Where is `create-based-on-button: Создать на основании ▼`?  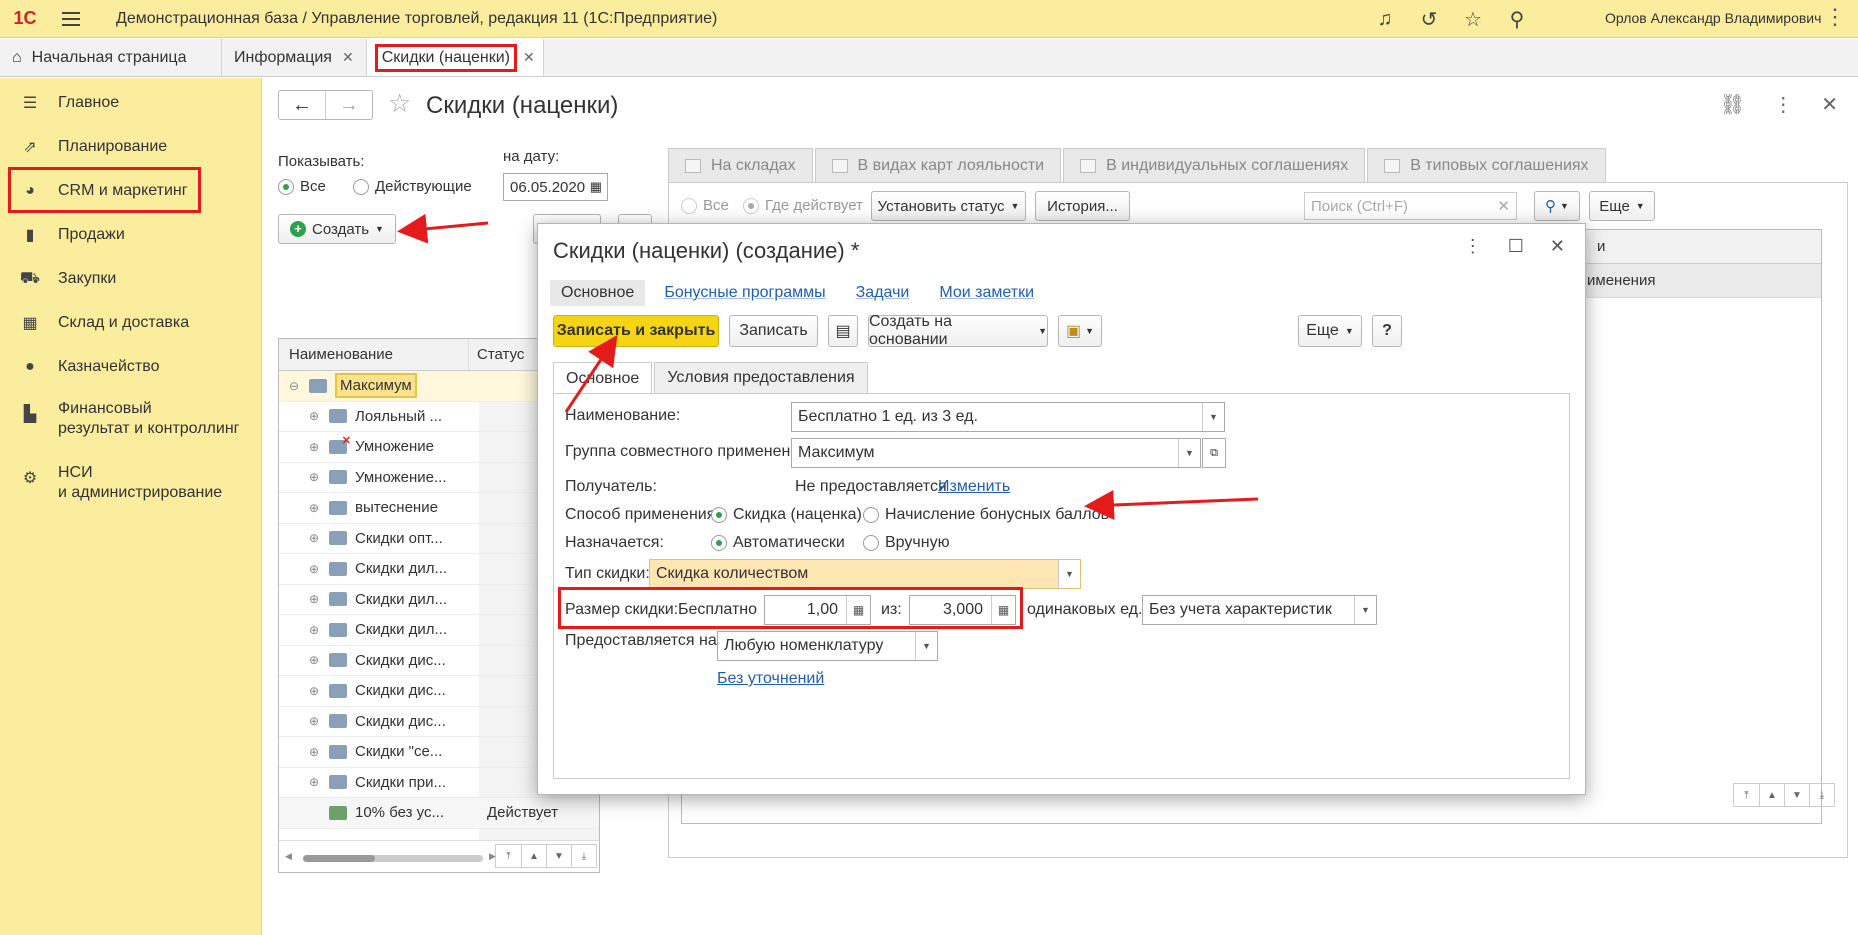
create-based-on-button: Создать на основании ▼ is located at coordinates (958, 330).